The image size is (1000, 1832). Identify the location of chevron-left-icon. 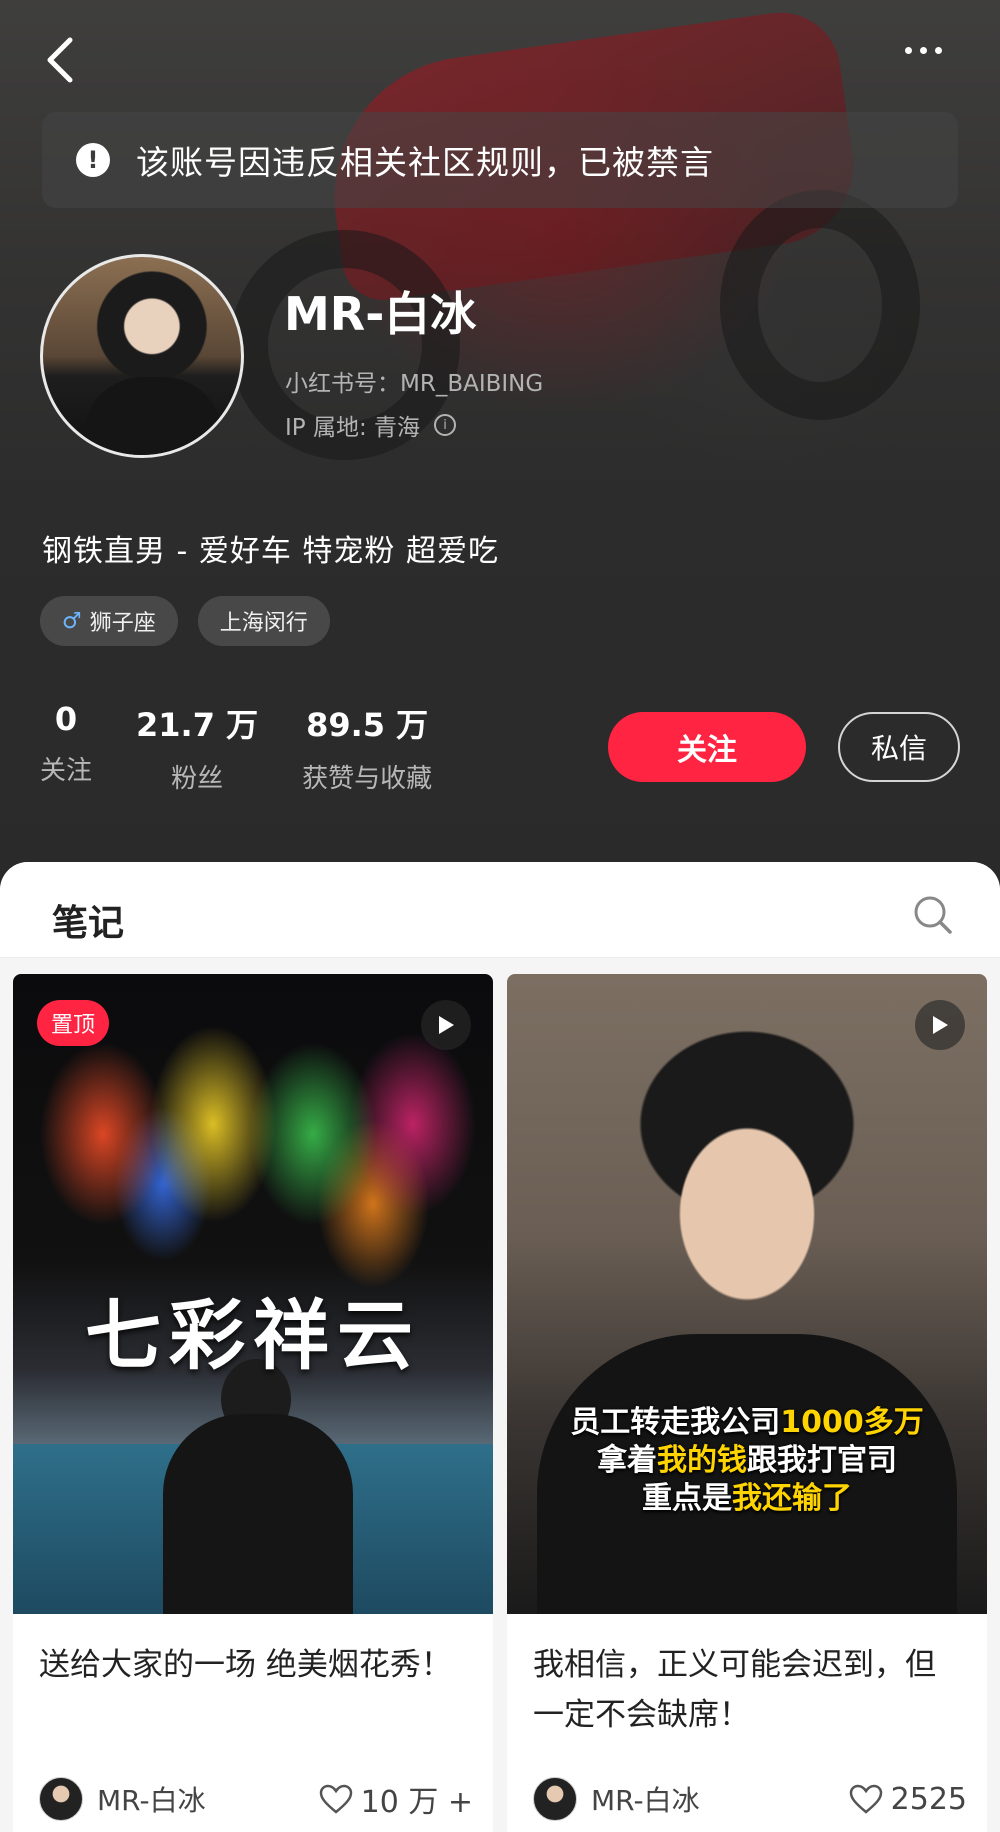
(60, 60).